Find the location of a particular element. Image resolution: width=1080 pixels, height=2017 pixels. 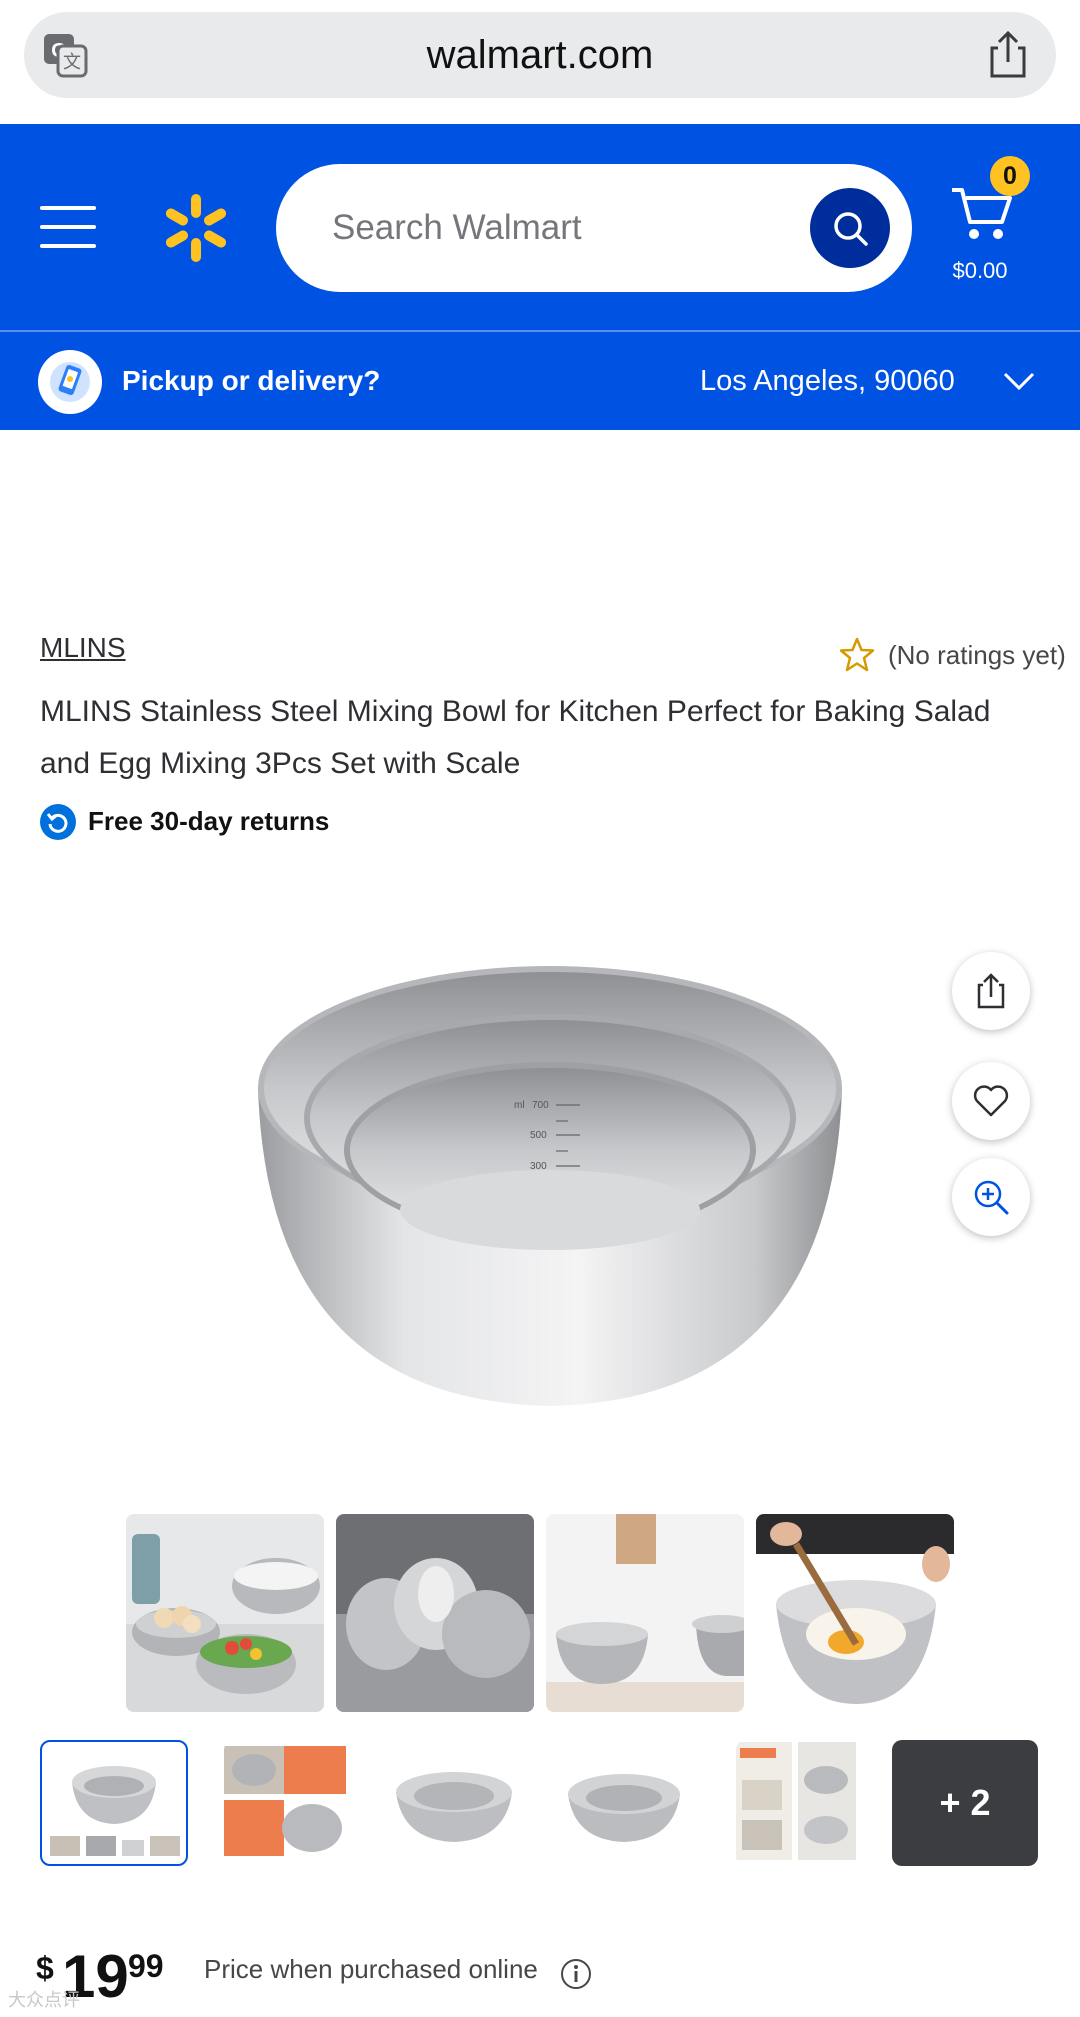

bowl-marking-ml: ml is located at coordinates (519, 1105).